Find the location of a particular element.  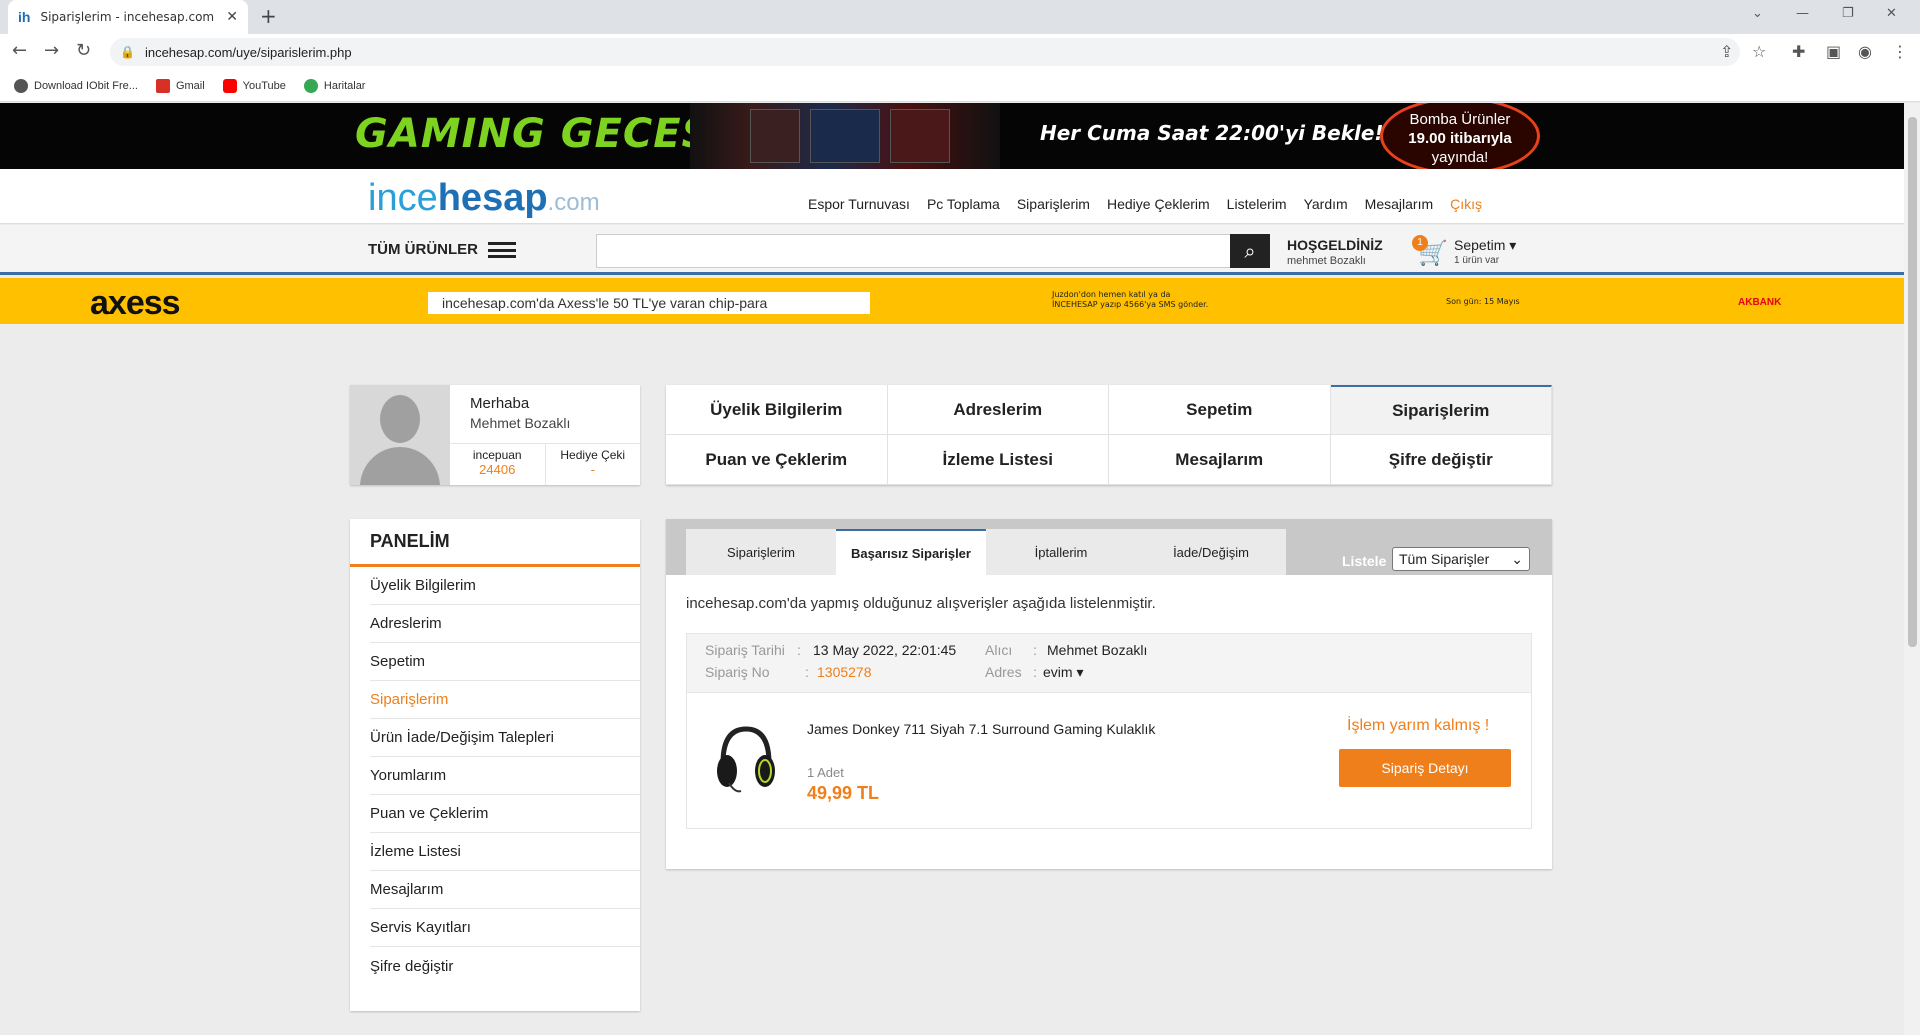

account-link-siparislerim: Siparişlerim is located at coordinates (1441, 410).